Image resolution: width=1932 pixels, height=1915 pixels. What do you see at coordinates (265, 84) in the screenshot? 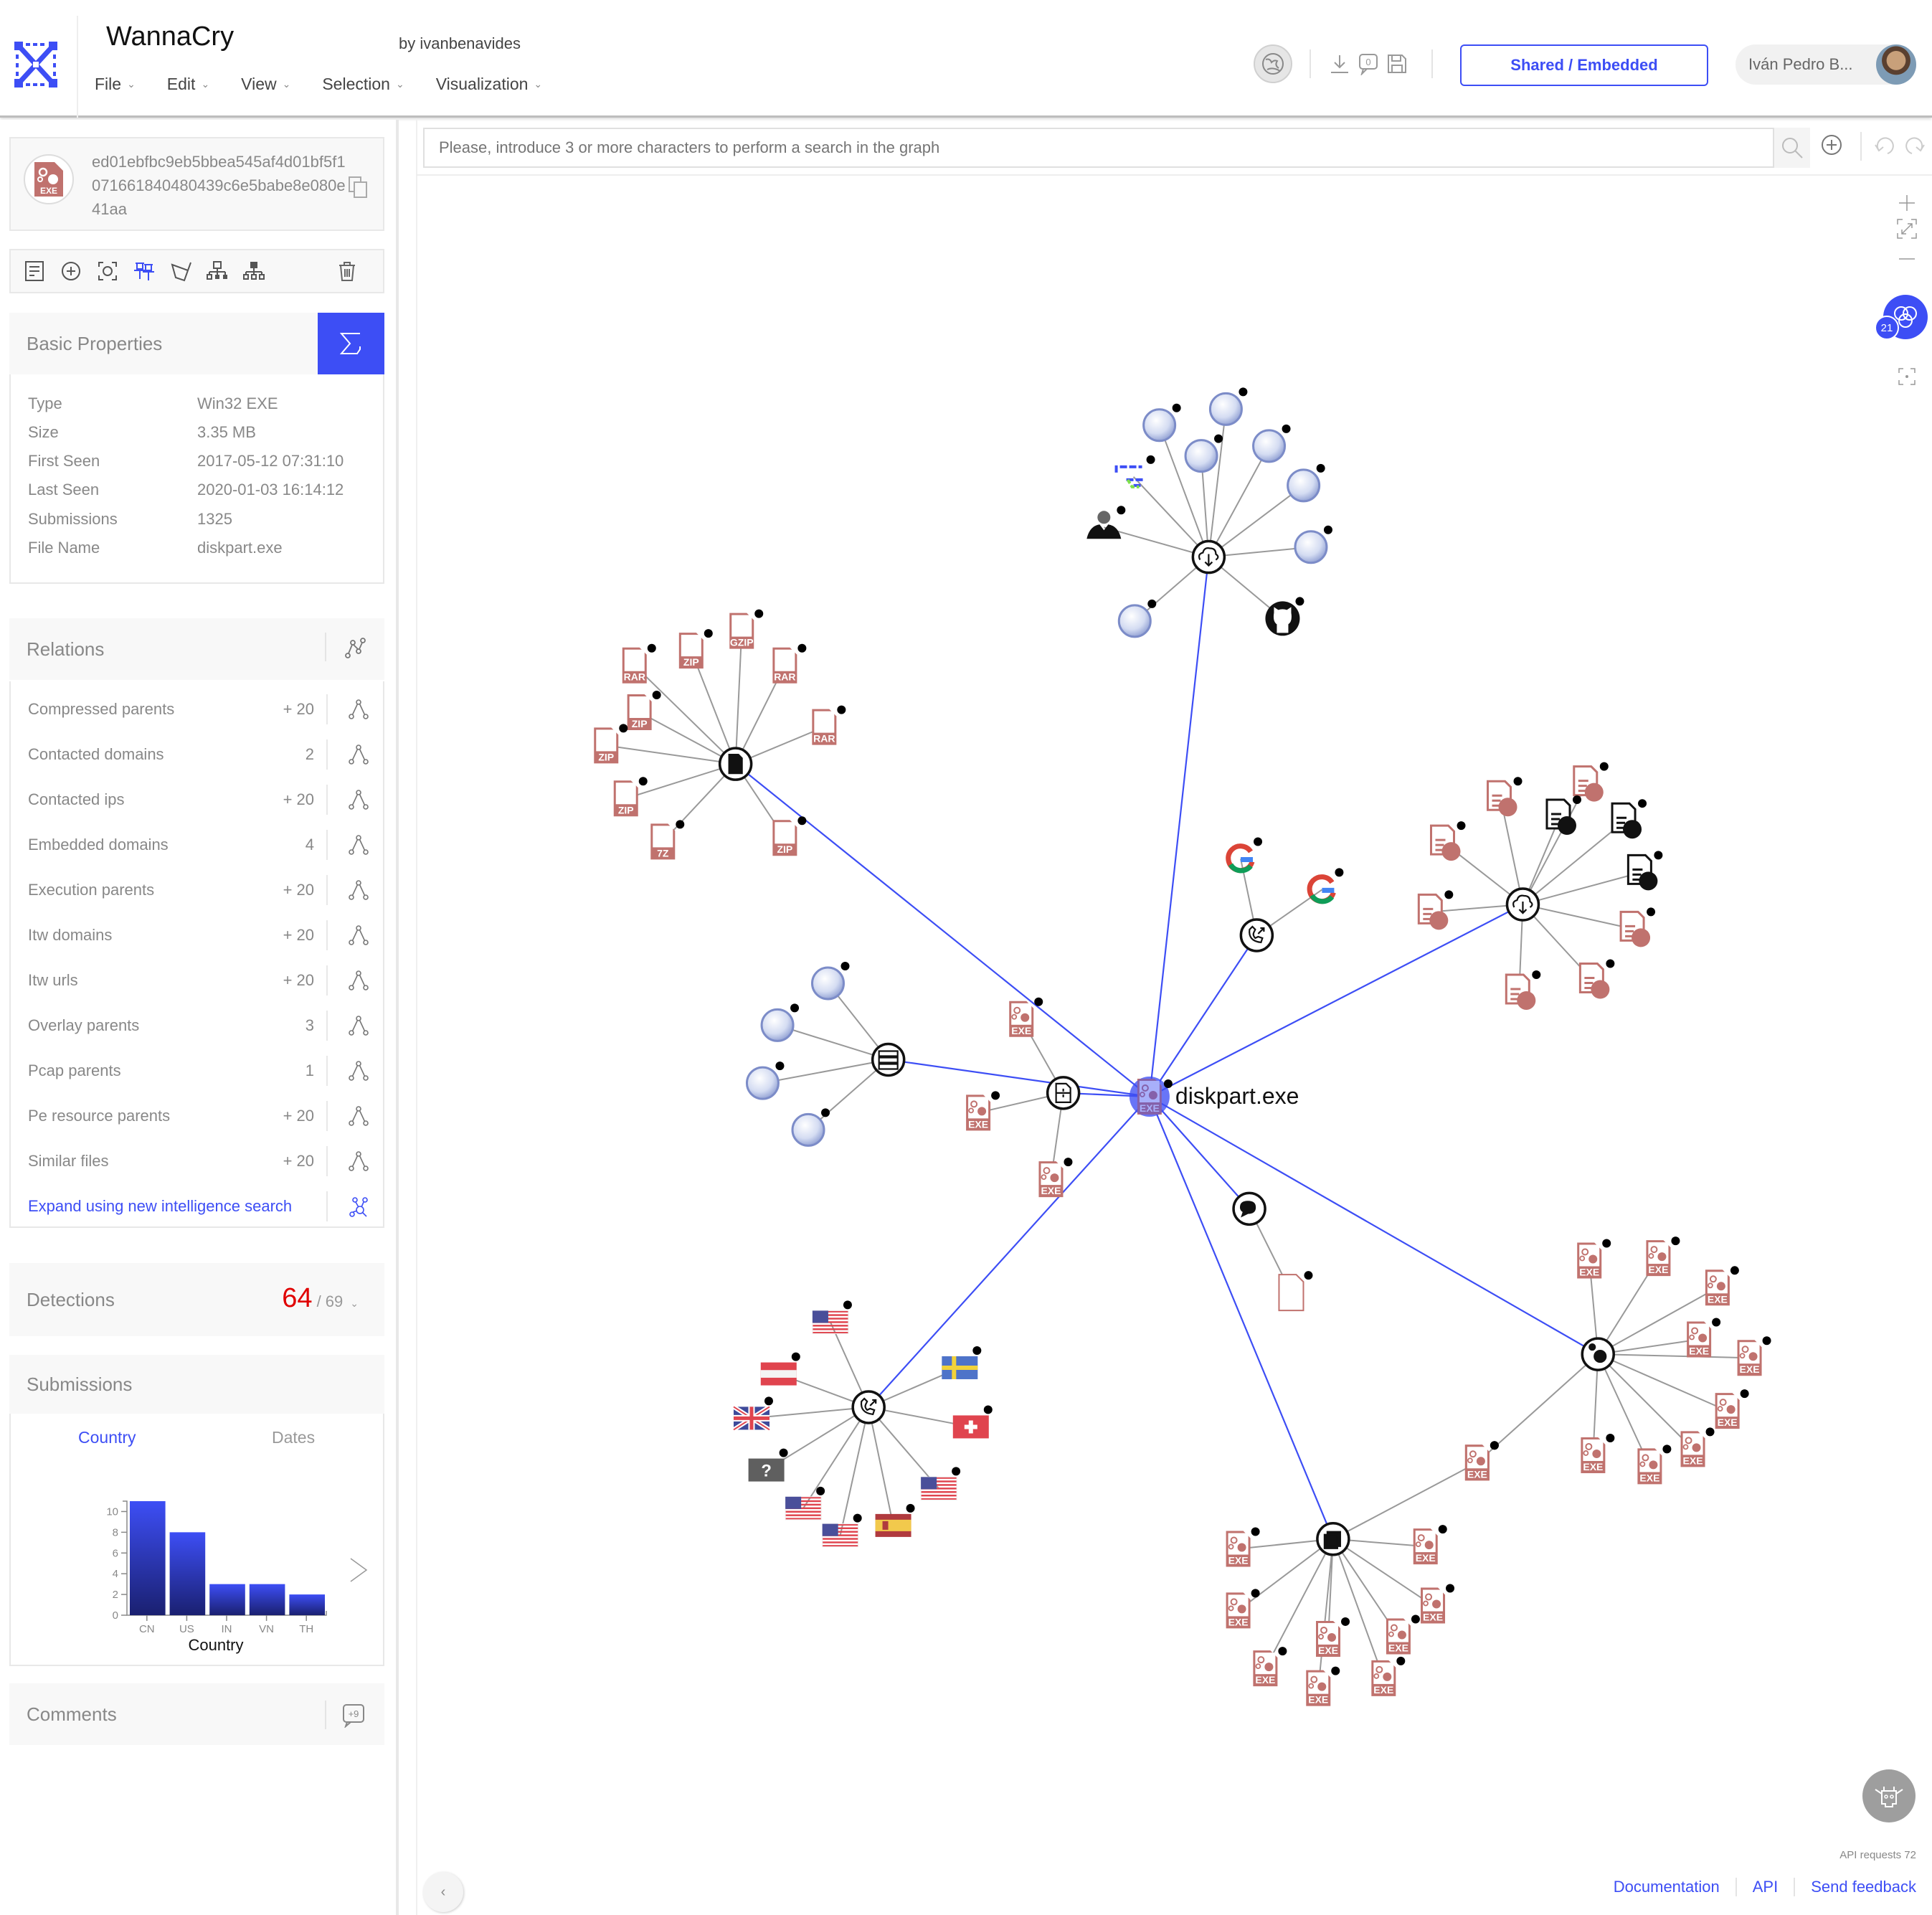
I see `menu-view: View ⌄` at bounding box center [265, 84].